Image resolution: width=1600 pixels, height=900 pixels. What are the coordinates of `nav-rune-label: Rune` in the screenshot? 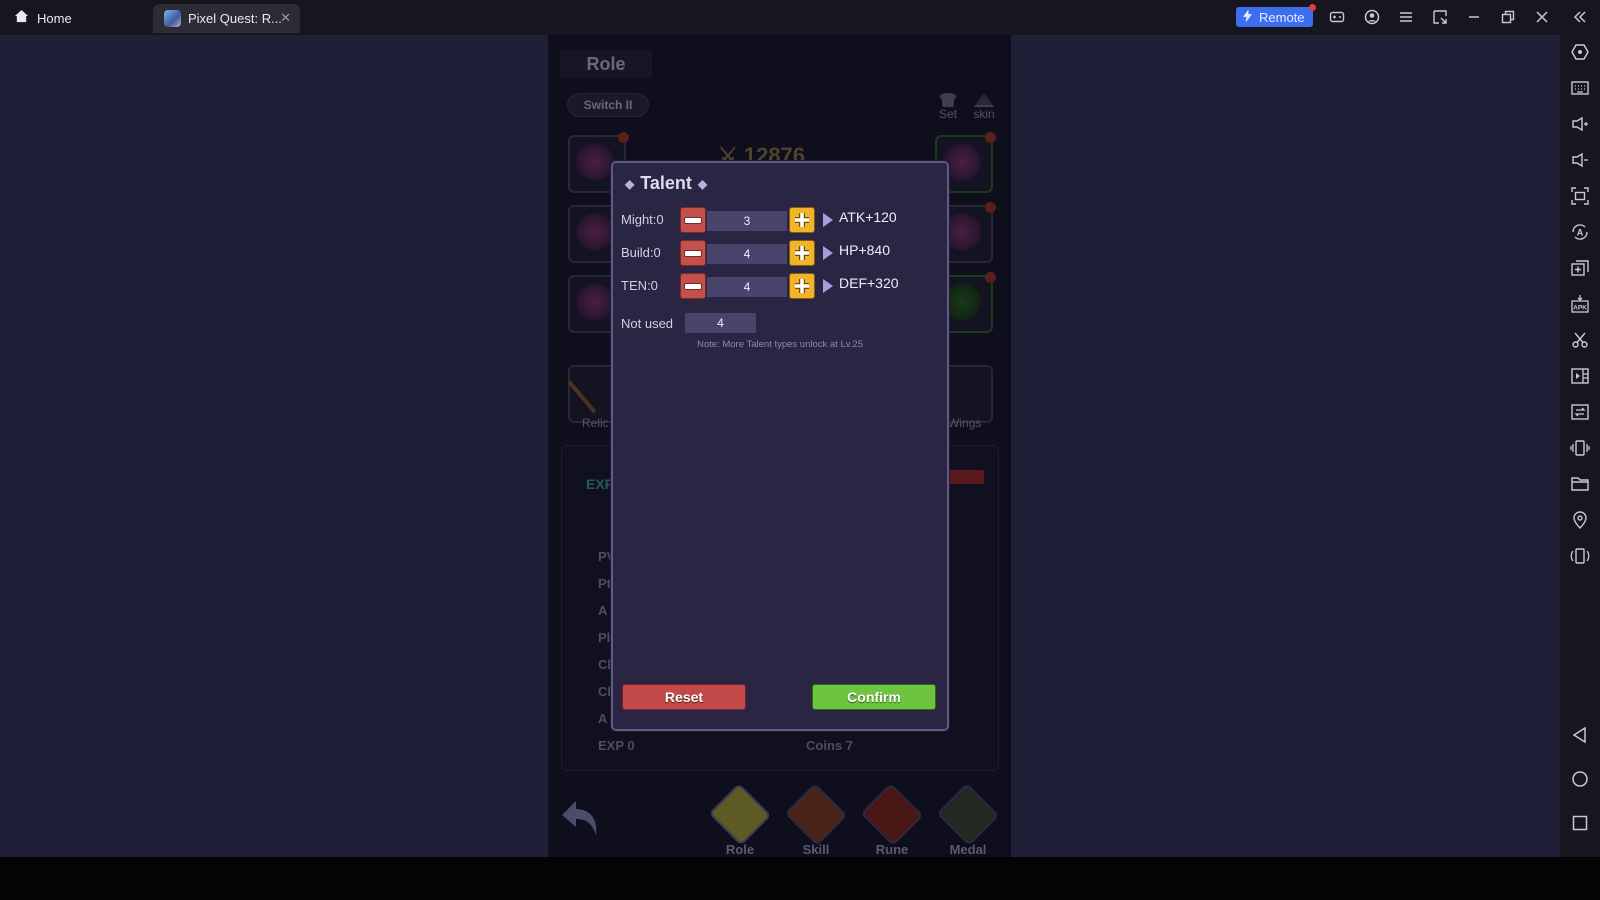 It's located at (892, 849).